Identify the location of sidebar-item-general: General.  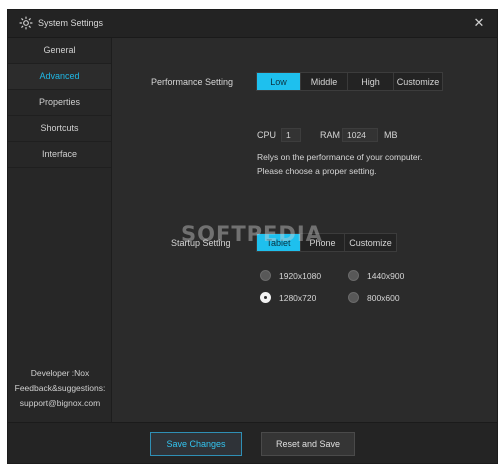
(59, 51).